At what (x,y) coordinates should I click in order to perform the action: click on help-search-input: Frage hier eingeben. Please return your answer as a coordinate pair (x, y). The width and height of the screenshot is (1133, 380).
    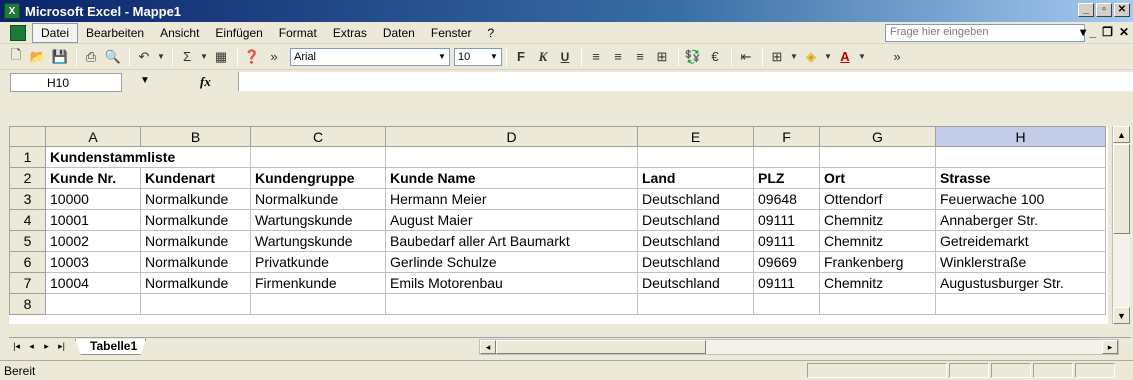
    Looking at the image, I should click on (985, 33).